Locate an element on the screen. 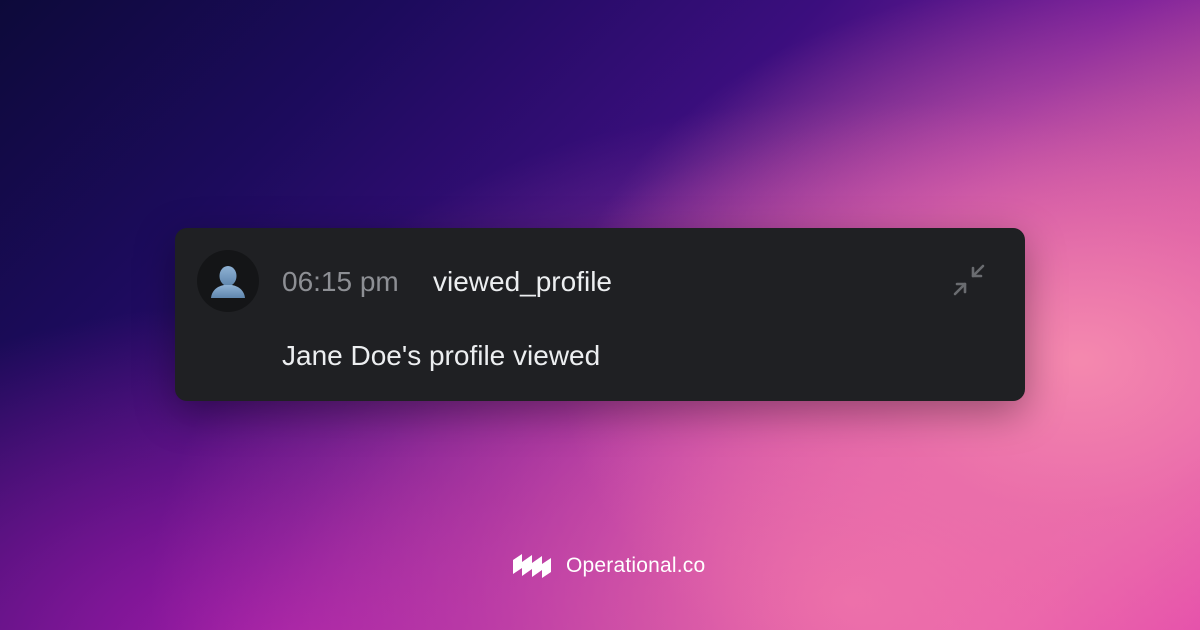 The height and width of the screenshot is (630, 1200). event-message: Jane Doe's profile viewed is located at coordinates (441, 355).